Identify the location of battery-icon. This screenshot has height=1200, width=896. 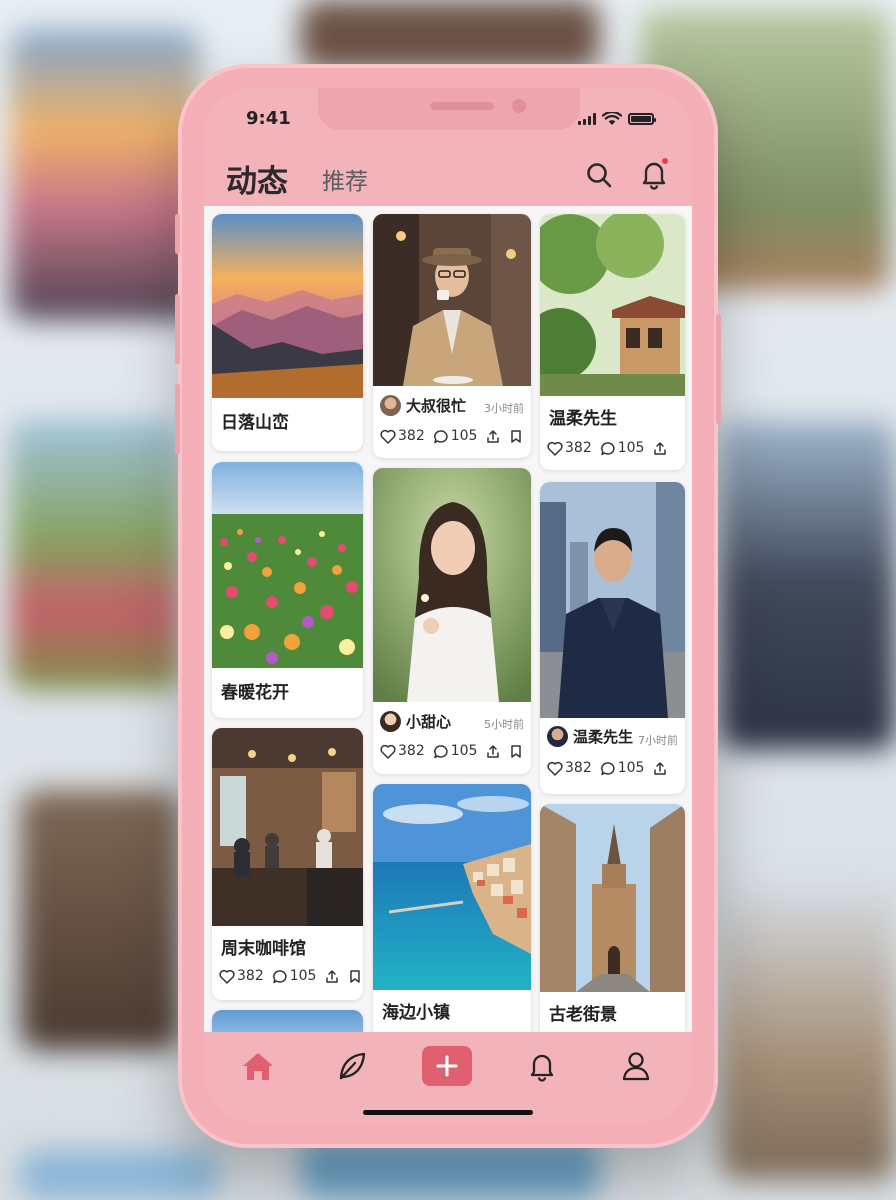
(642, 119).